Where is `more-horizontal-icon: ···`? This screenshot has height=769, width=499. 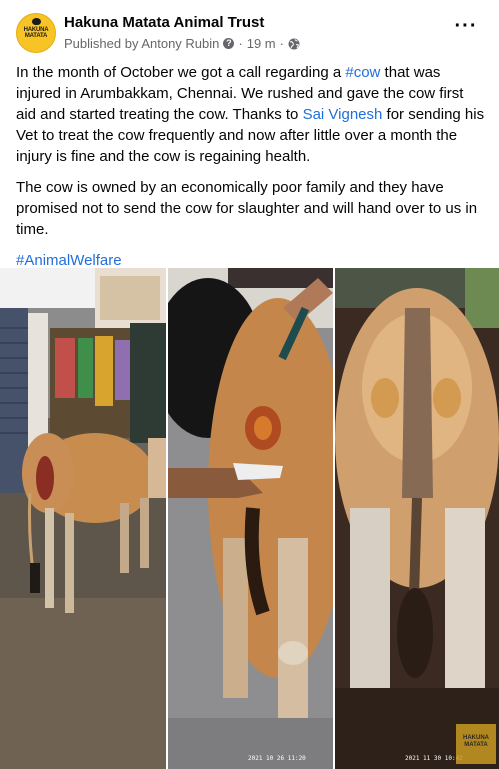 more-horizontal-icon: ··· is located at coordinates (466, 26).